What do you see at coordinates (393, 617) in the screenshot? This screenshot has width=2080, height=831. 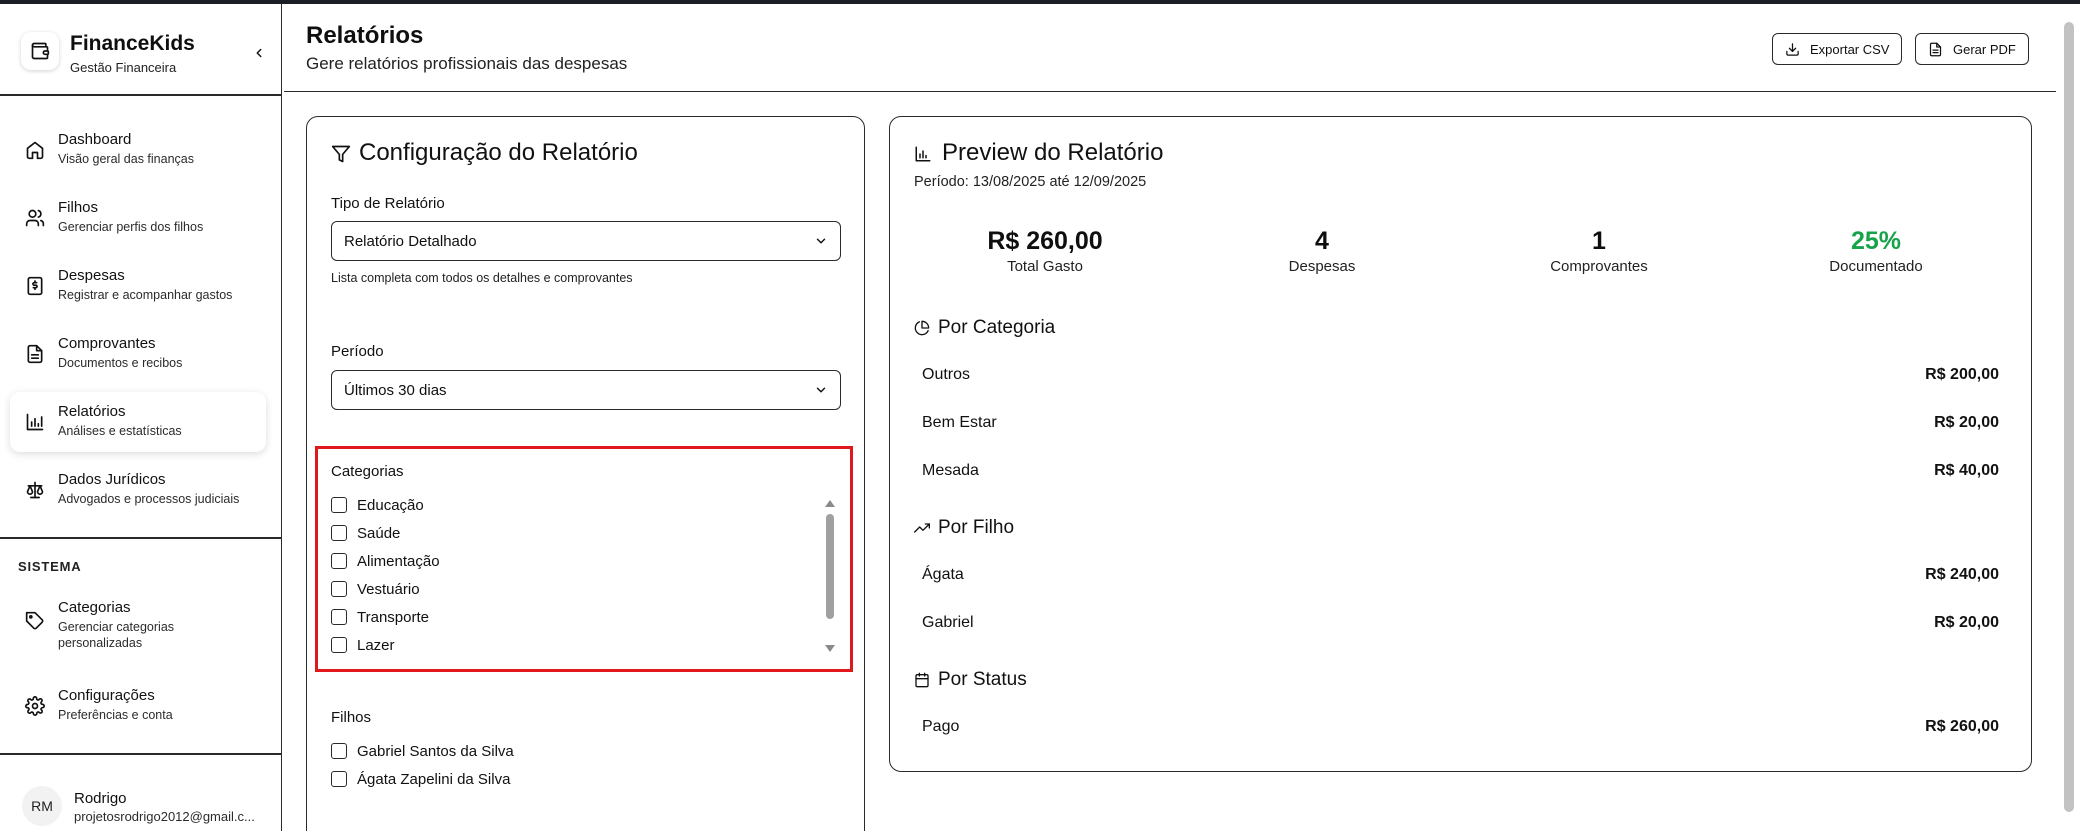 I see `checkbox-label: Transporte` at bounding box center [393, 617].